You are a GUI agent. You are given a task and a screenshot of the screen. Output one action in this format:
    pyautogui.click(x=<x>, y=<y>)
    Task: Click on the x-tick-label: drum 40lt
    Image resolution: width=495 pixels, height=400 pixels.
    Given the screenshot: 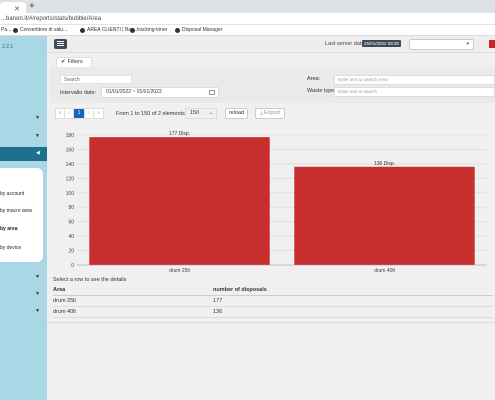 What is the action you would take?
    pyautogui.click(x=384, y=270)
    